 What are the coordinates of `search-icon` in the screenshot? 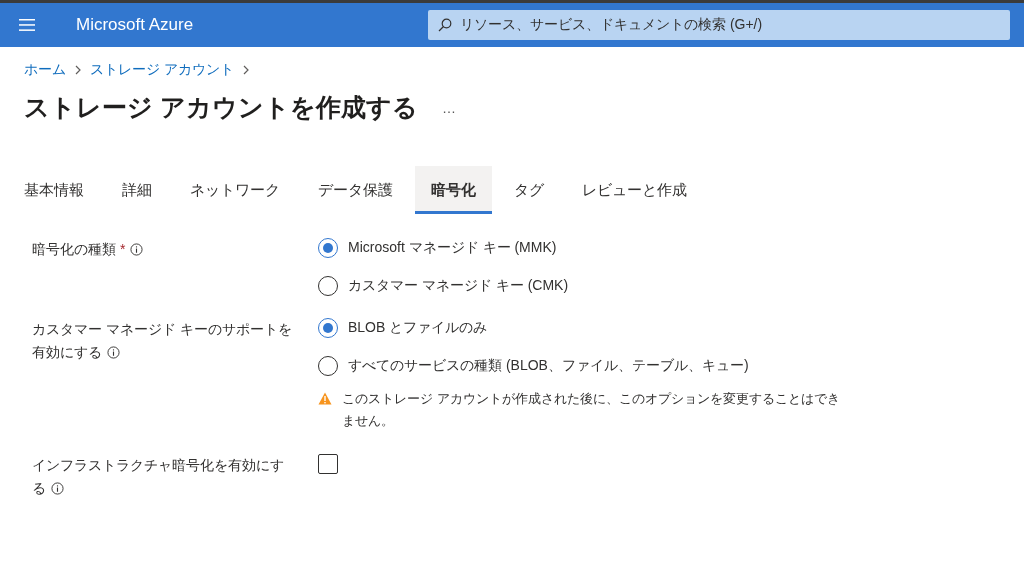 It's located at (445, 25).